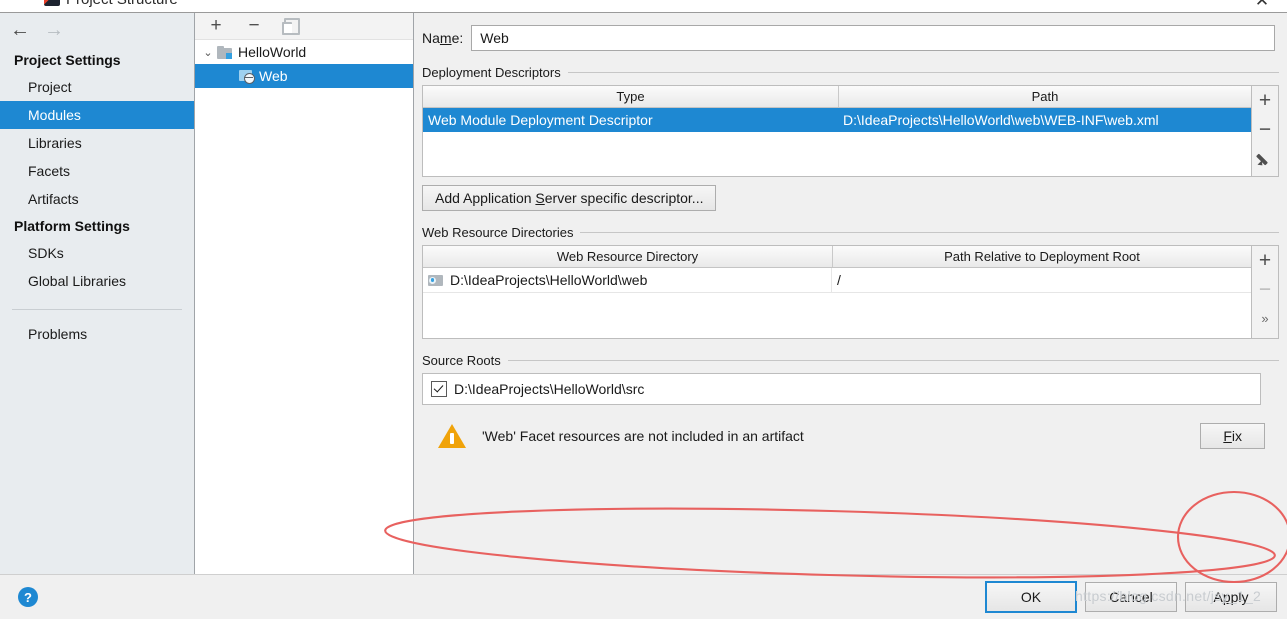  I want to click on tree-node-helloworld: ⌄ HelloWorld, so click(304, 52).